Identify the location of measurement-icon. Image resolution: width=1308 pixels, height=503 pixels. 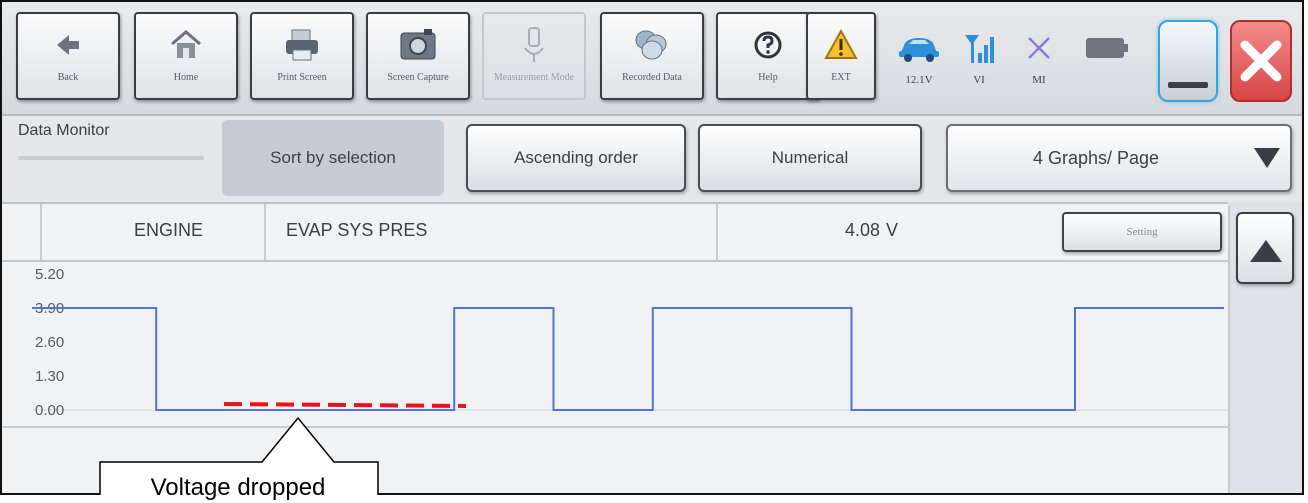
(534, 45).